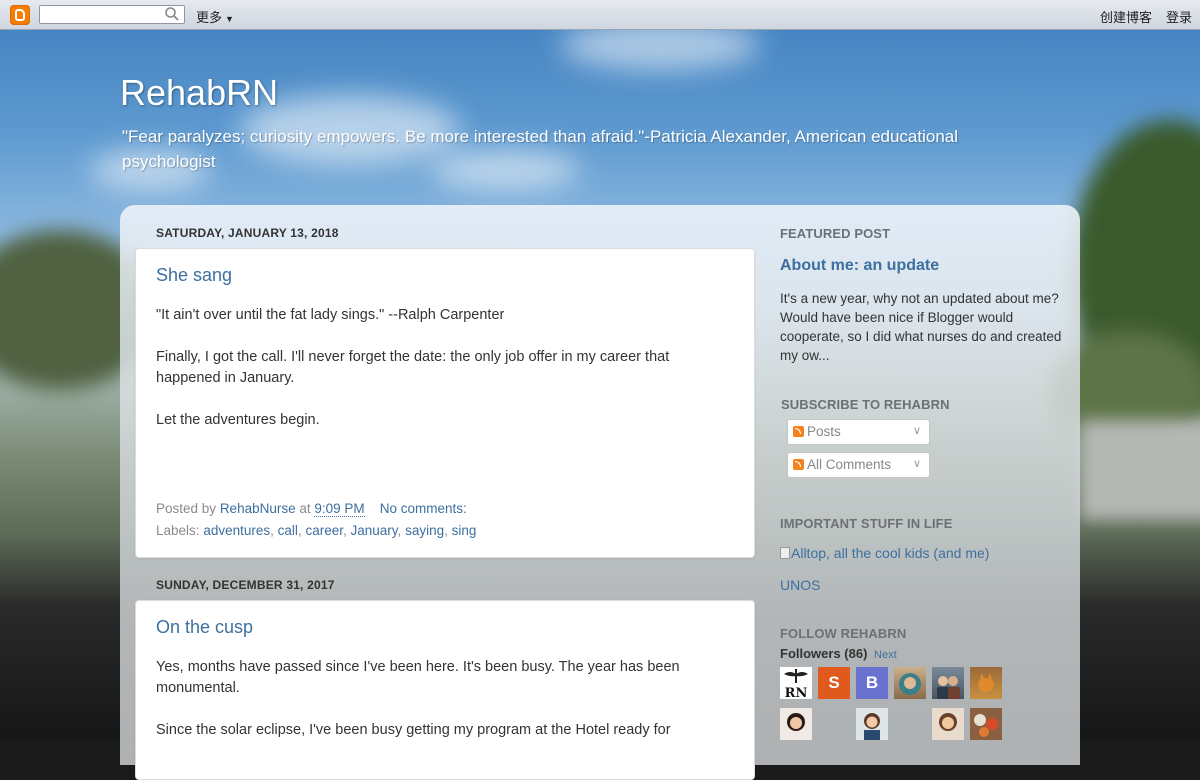  Describe the element at coordinates (834, 683) in the screenshot. I see `s-avatar: S` at that location.